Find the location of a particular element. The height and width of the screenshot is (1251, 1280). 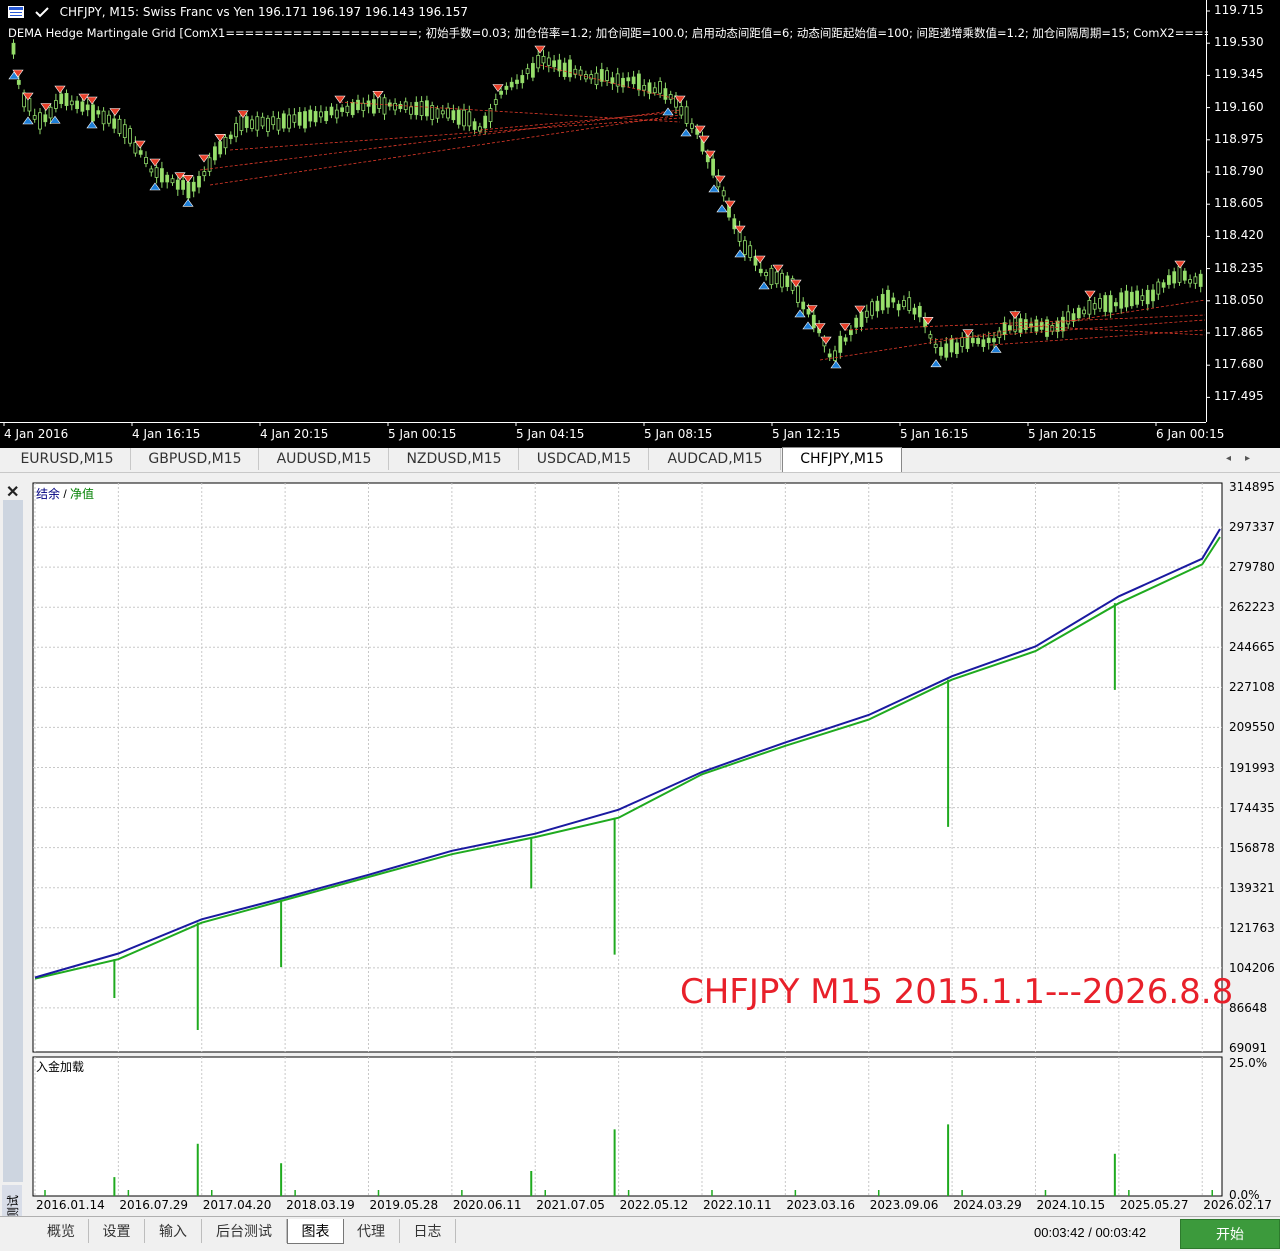

window-menu-icon is located at coordinates (16, 12).